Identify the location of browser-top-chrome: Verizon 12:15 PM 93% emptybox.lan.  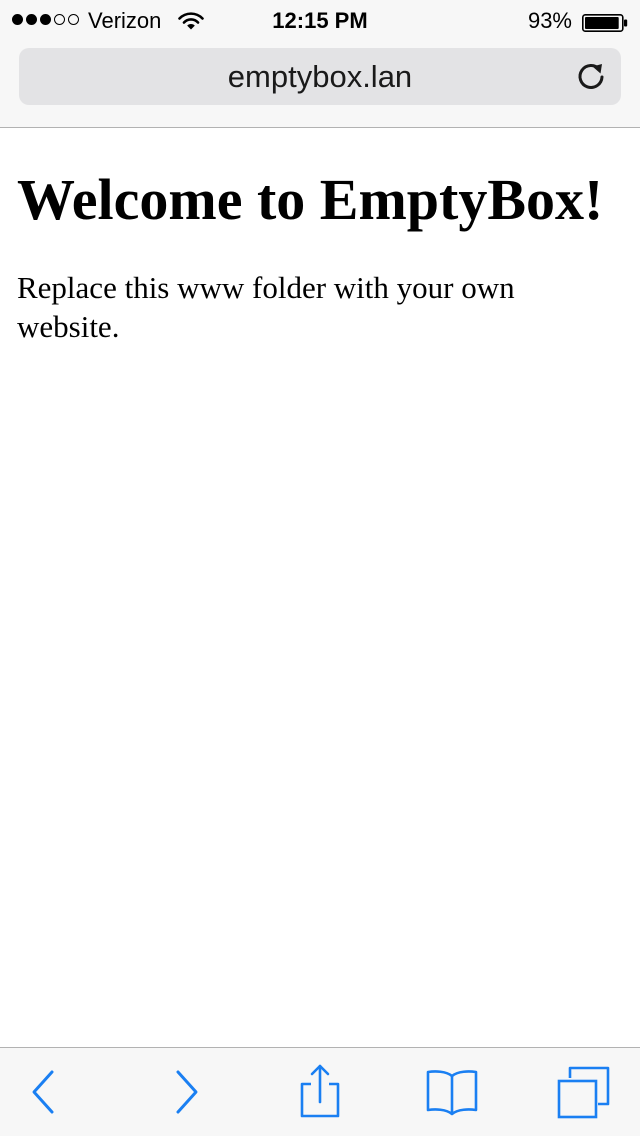
(320, 64).